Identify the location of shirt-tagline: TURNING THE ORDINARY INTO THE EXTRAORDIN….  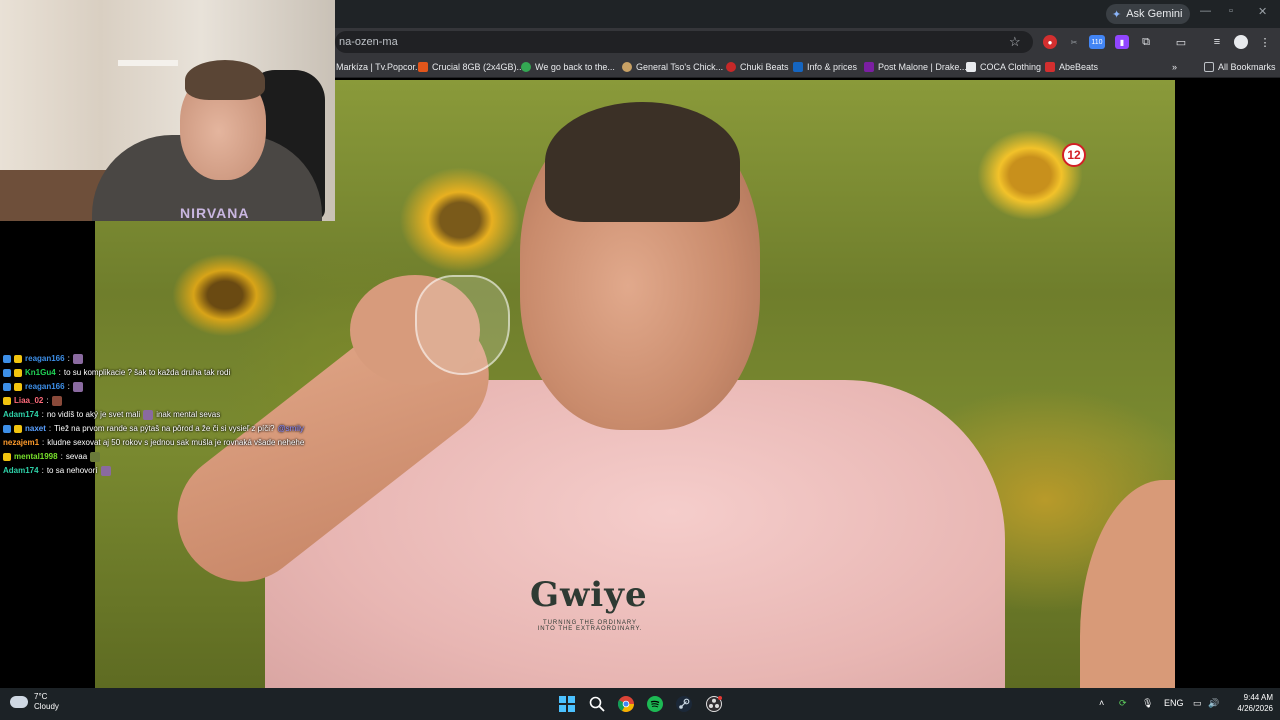
(590, 626).